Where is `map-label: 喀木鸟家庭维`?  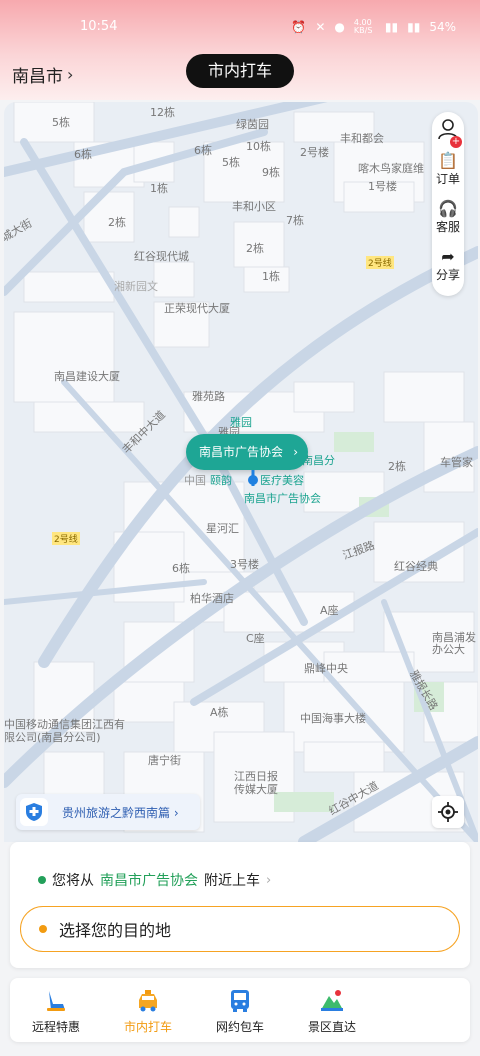
map-label: 喀木鸟家庭维 is located at coordinates (391, 168).